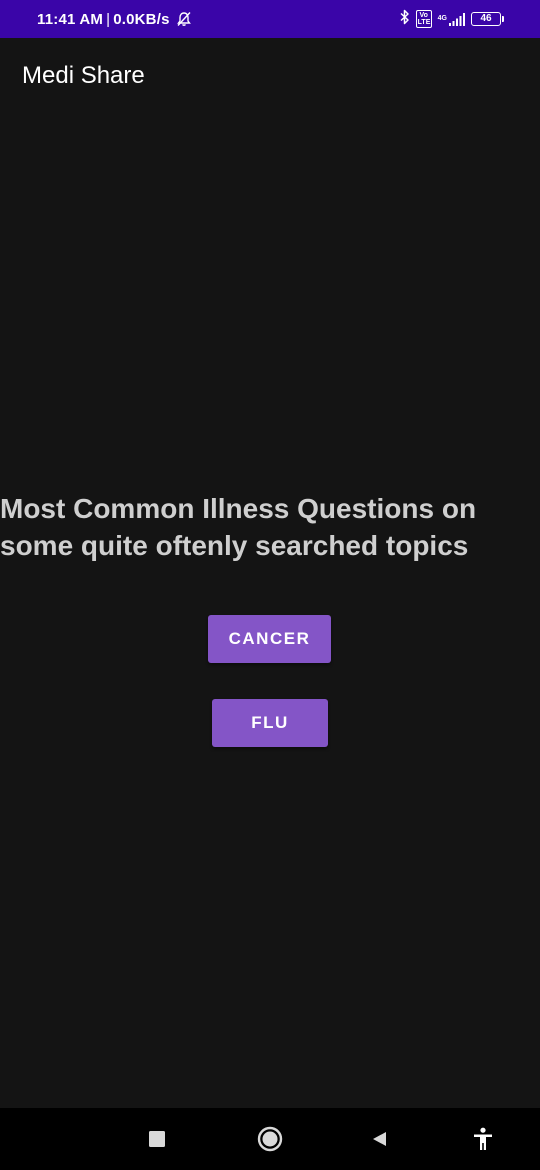 The height and width of the screenshot is (1170, 540). What do you see at coordinates (83, 75) in the screenshot?
I see `app-title: Medi Share` at bounding box center [83, 75].